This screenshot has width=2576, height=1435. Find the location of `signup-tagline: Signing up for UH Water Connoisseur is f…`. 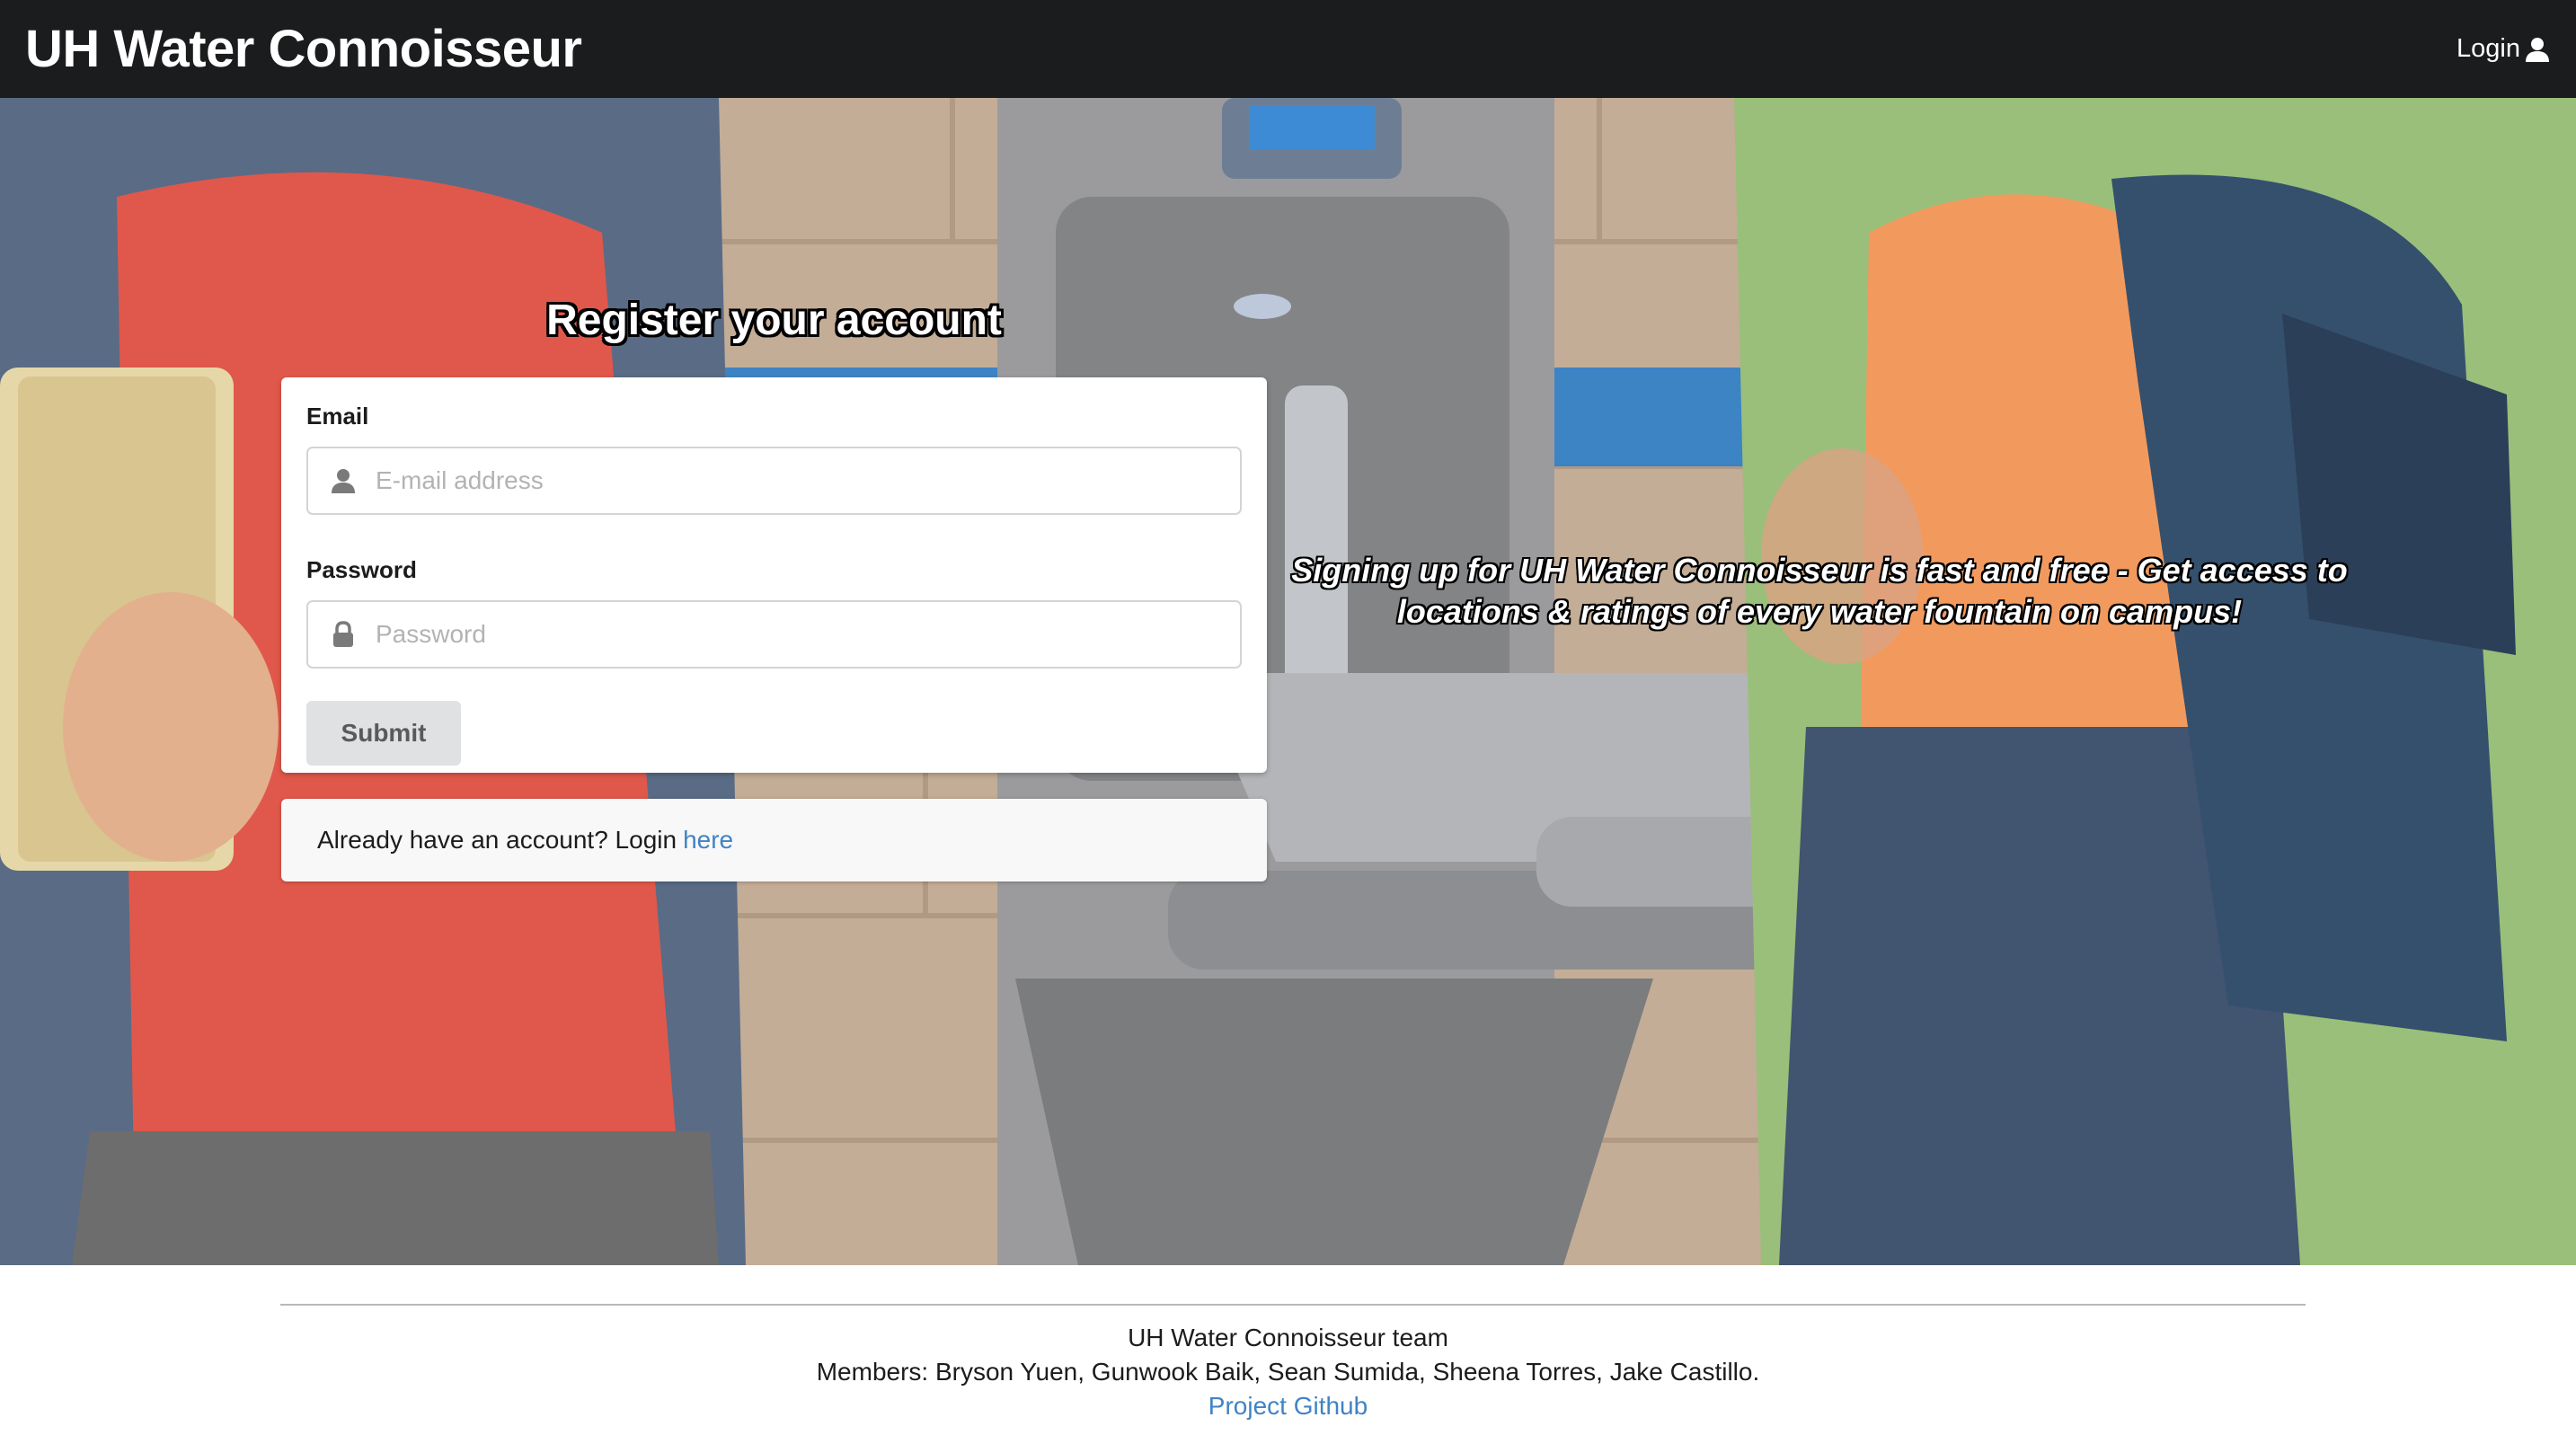

signup-tagline: Signing up for UH Water Connoisseur is f… is located at coordinates (1819, 591).